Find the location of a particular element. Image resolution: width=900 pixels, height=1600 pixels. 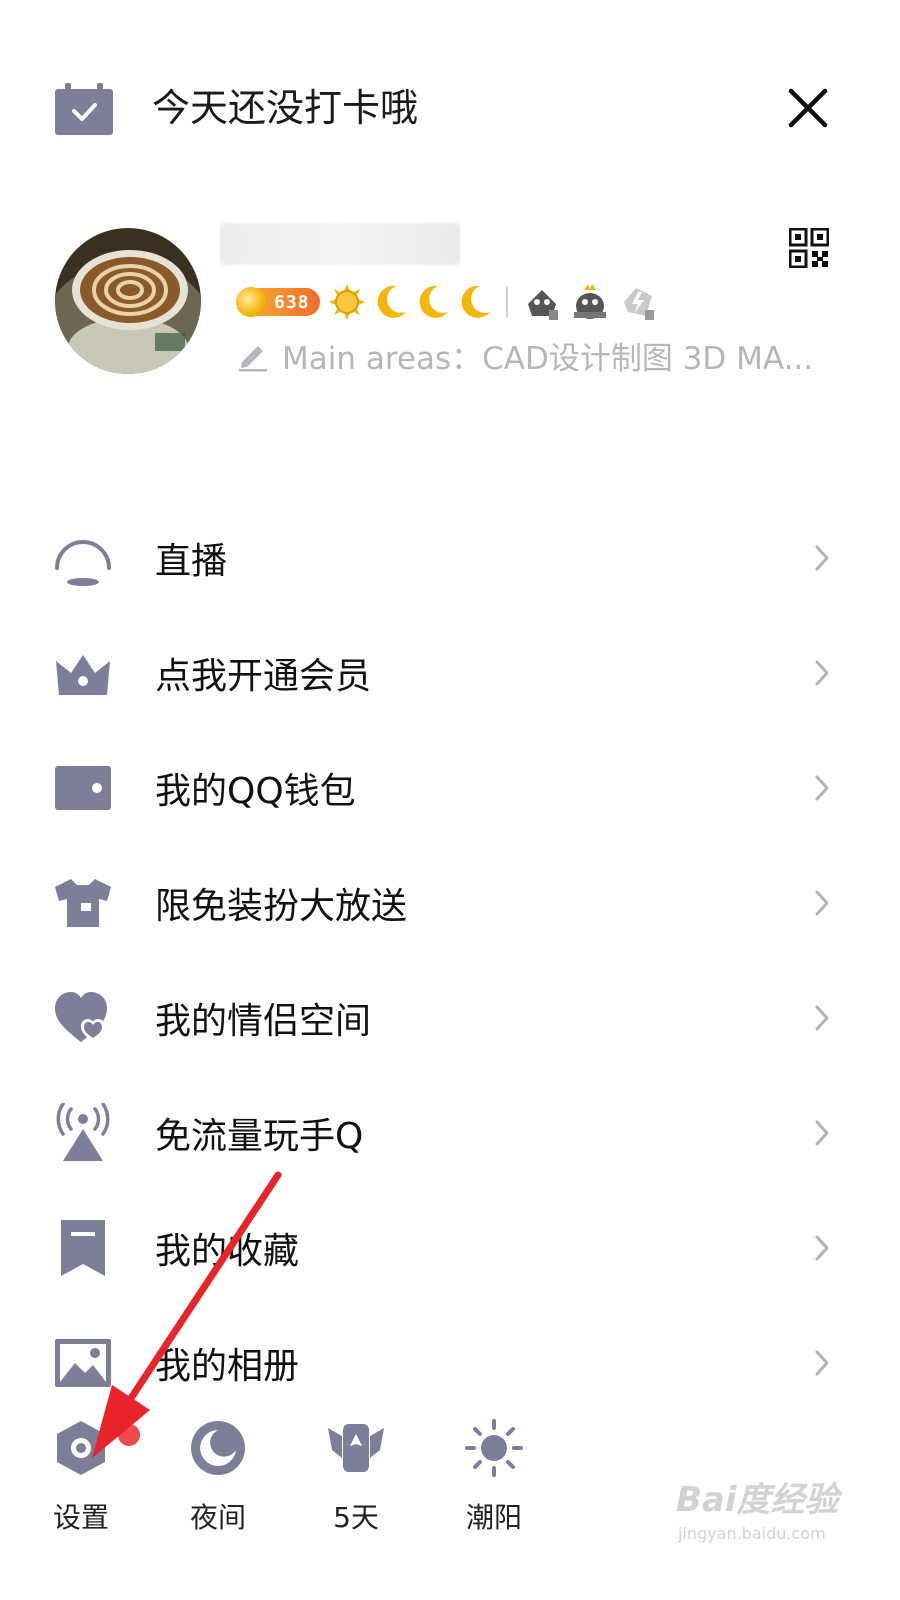

lightning-badge-icon is located at coordinates (638, 304).